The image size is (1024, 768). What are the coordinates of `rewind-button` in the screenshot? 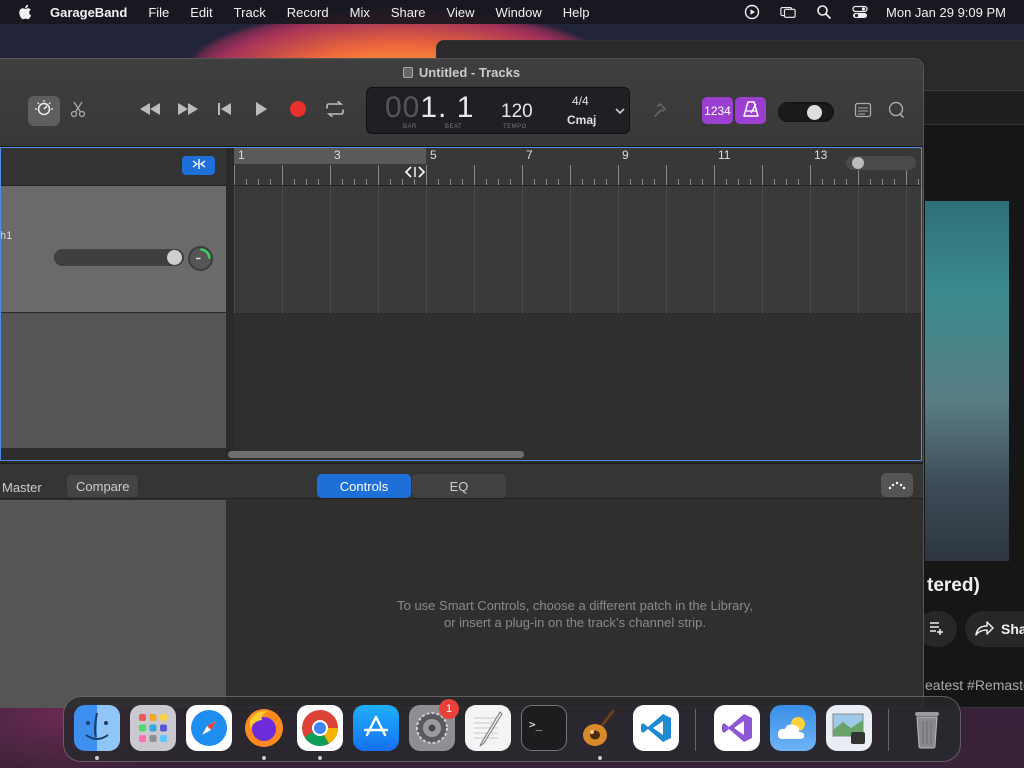 It's located at (150, 111).